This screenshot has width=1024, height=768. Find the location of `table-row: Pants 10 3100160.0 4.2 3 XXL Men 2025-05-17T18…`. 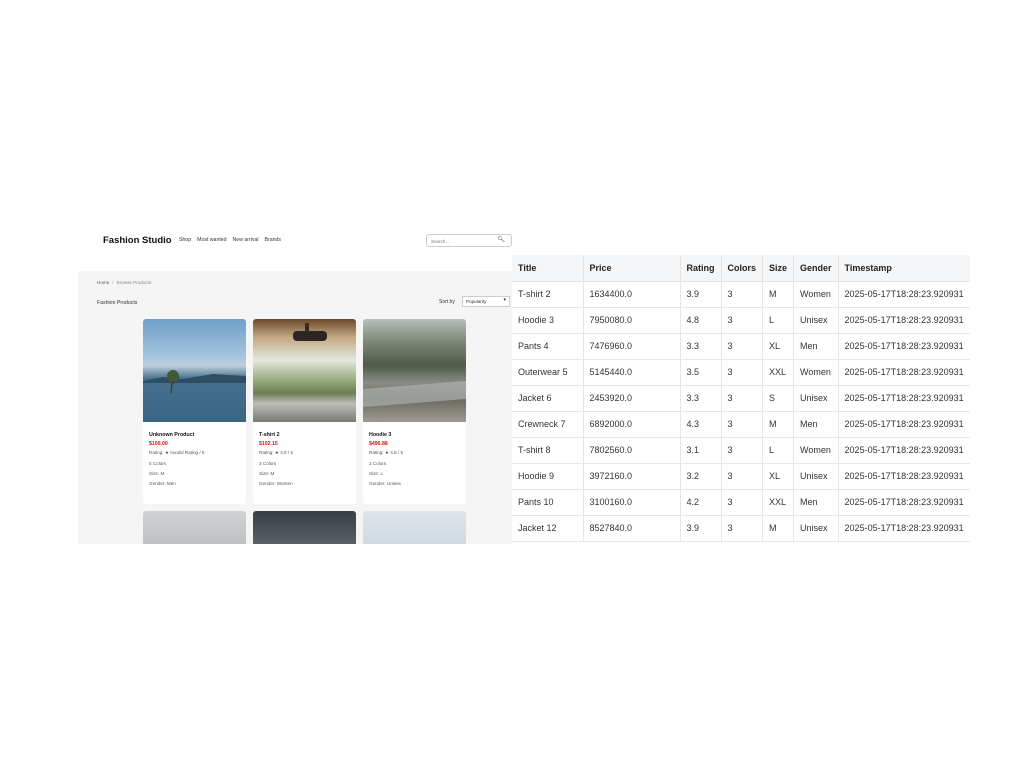

table-row: Pants 10 3100160.0 4.2 3 XXL Men 2025-05-17T18… is located at coordinates (741, 502).